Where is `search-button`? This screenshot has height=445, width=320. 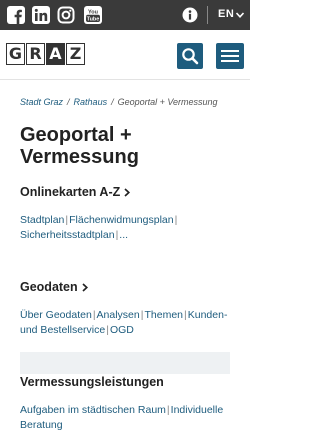 search-button is located at coordinates (190, 56).